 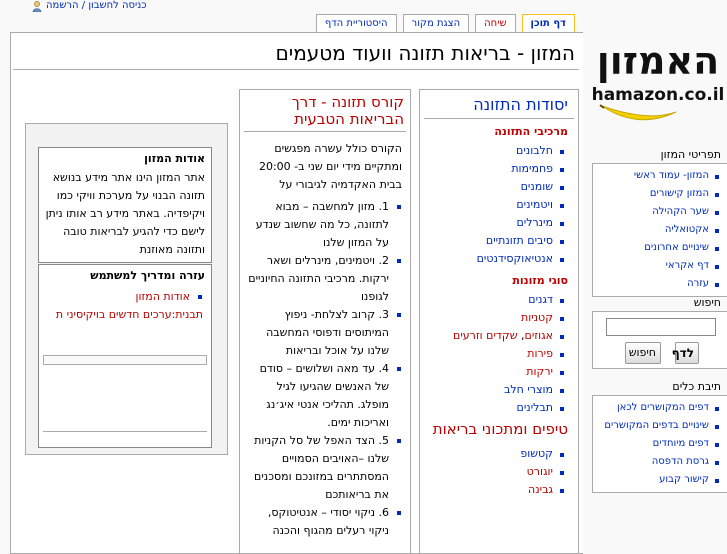 I want to click on site-logo: האמזון hamazon.co.il, so click(x=657, y=79).